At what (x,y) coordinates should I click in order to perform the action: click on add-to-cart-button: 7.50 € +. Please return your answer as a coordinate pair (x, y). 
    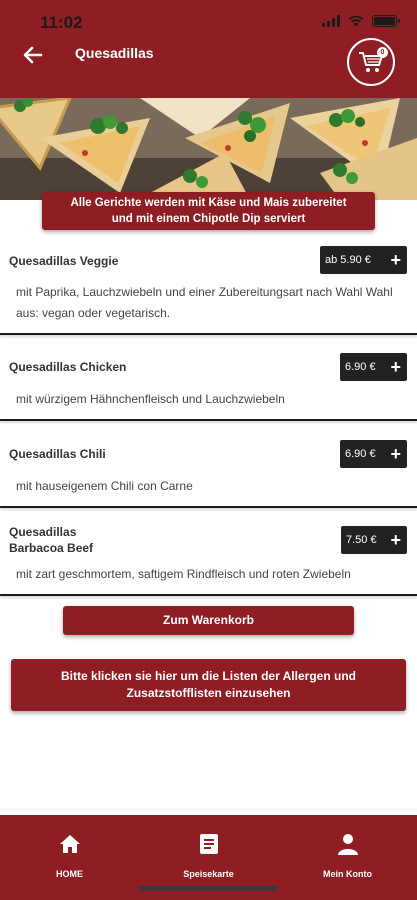
    Looking at the image, I should click on (374, 540).